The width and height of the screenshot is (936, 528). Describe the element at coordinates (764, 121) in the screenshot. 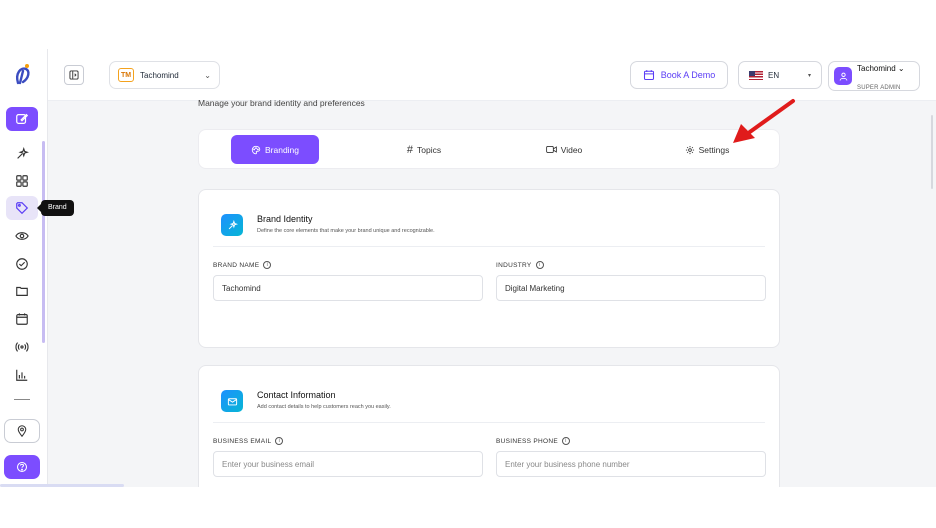

I see `annotation-arrow-icon` at that location.